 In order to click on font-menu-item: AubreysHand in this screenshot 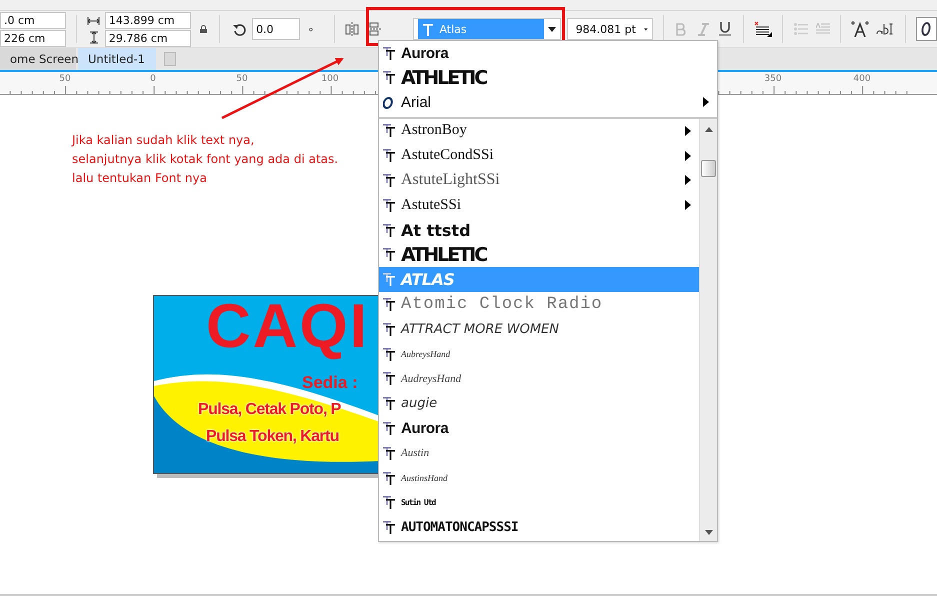, I will do `click(539, 354)`.